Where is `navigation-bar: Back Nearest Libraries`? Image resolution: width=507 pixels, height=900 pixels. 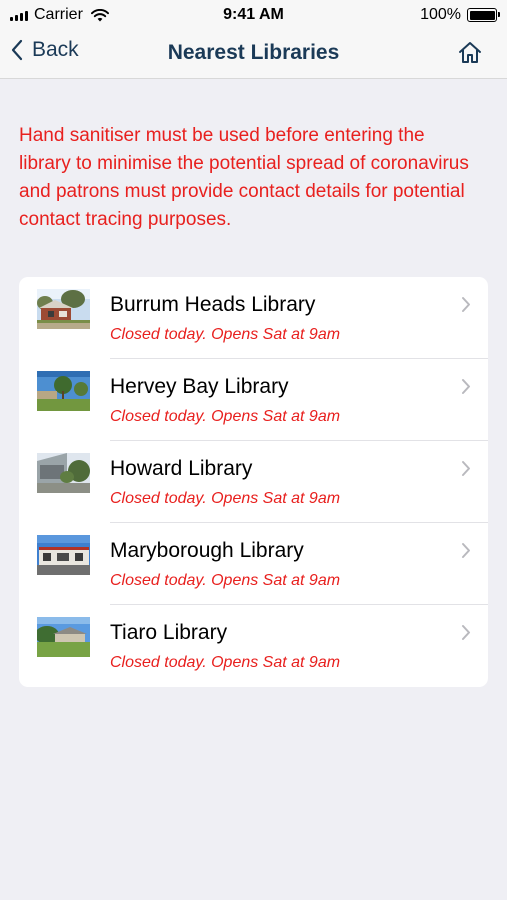
navigation-bar: Back Nearest Libraries is located at coordinates (253, 54).